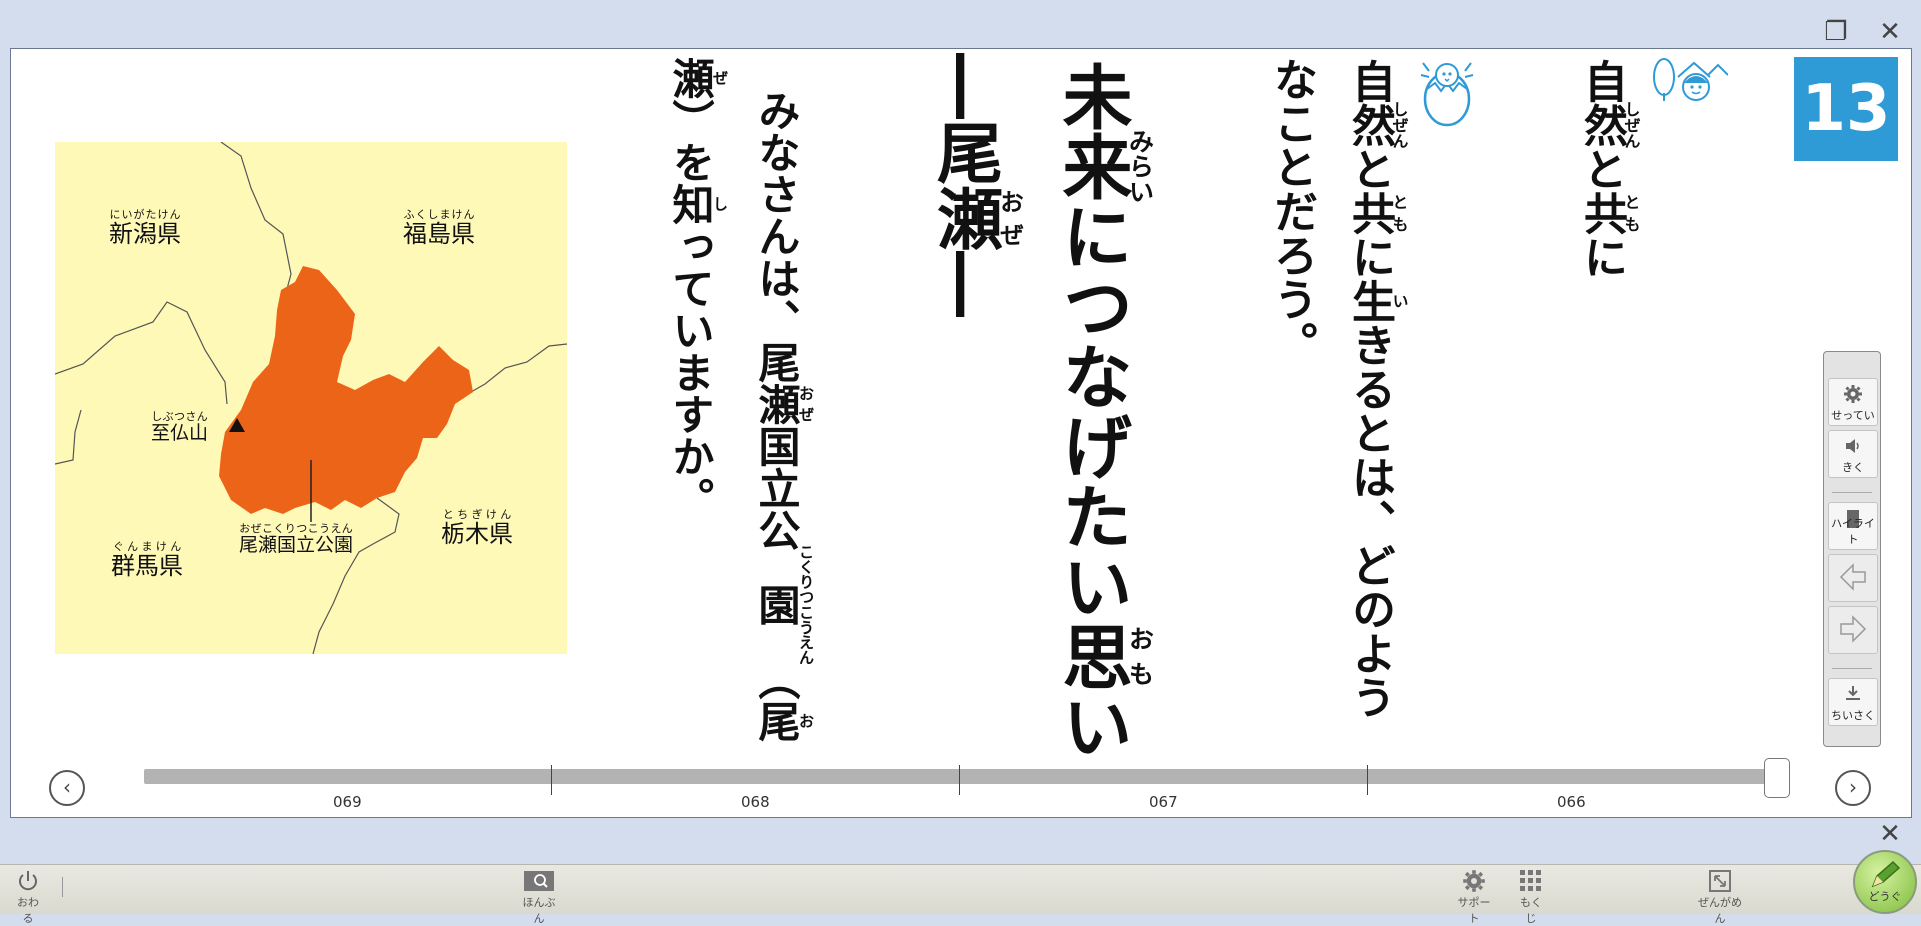  What do you see at coordinates (697, 78) in the screenshot?
I see `ruby-segment: 瀬ぜ` at bounding box center [697, 78].